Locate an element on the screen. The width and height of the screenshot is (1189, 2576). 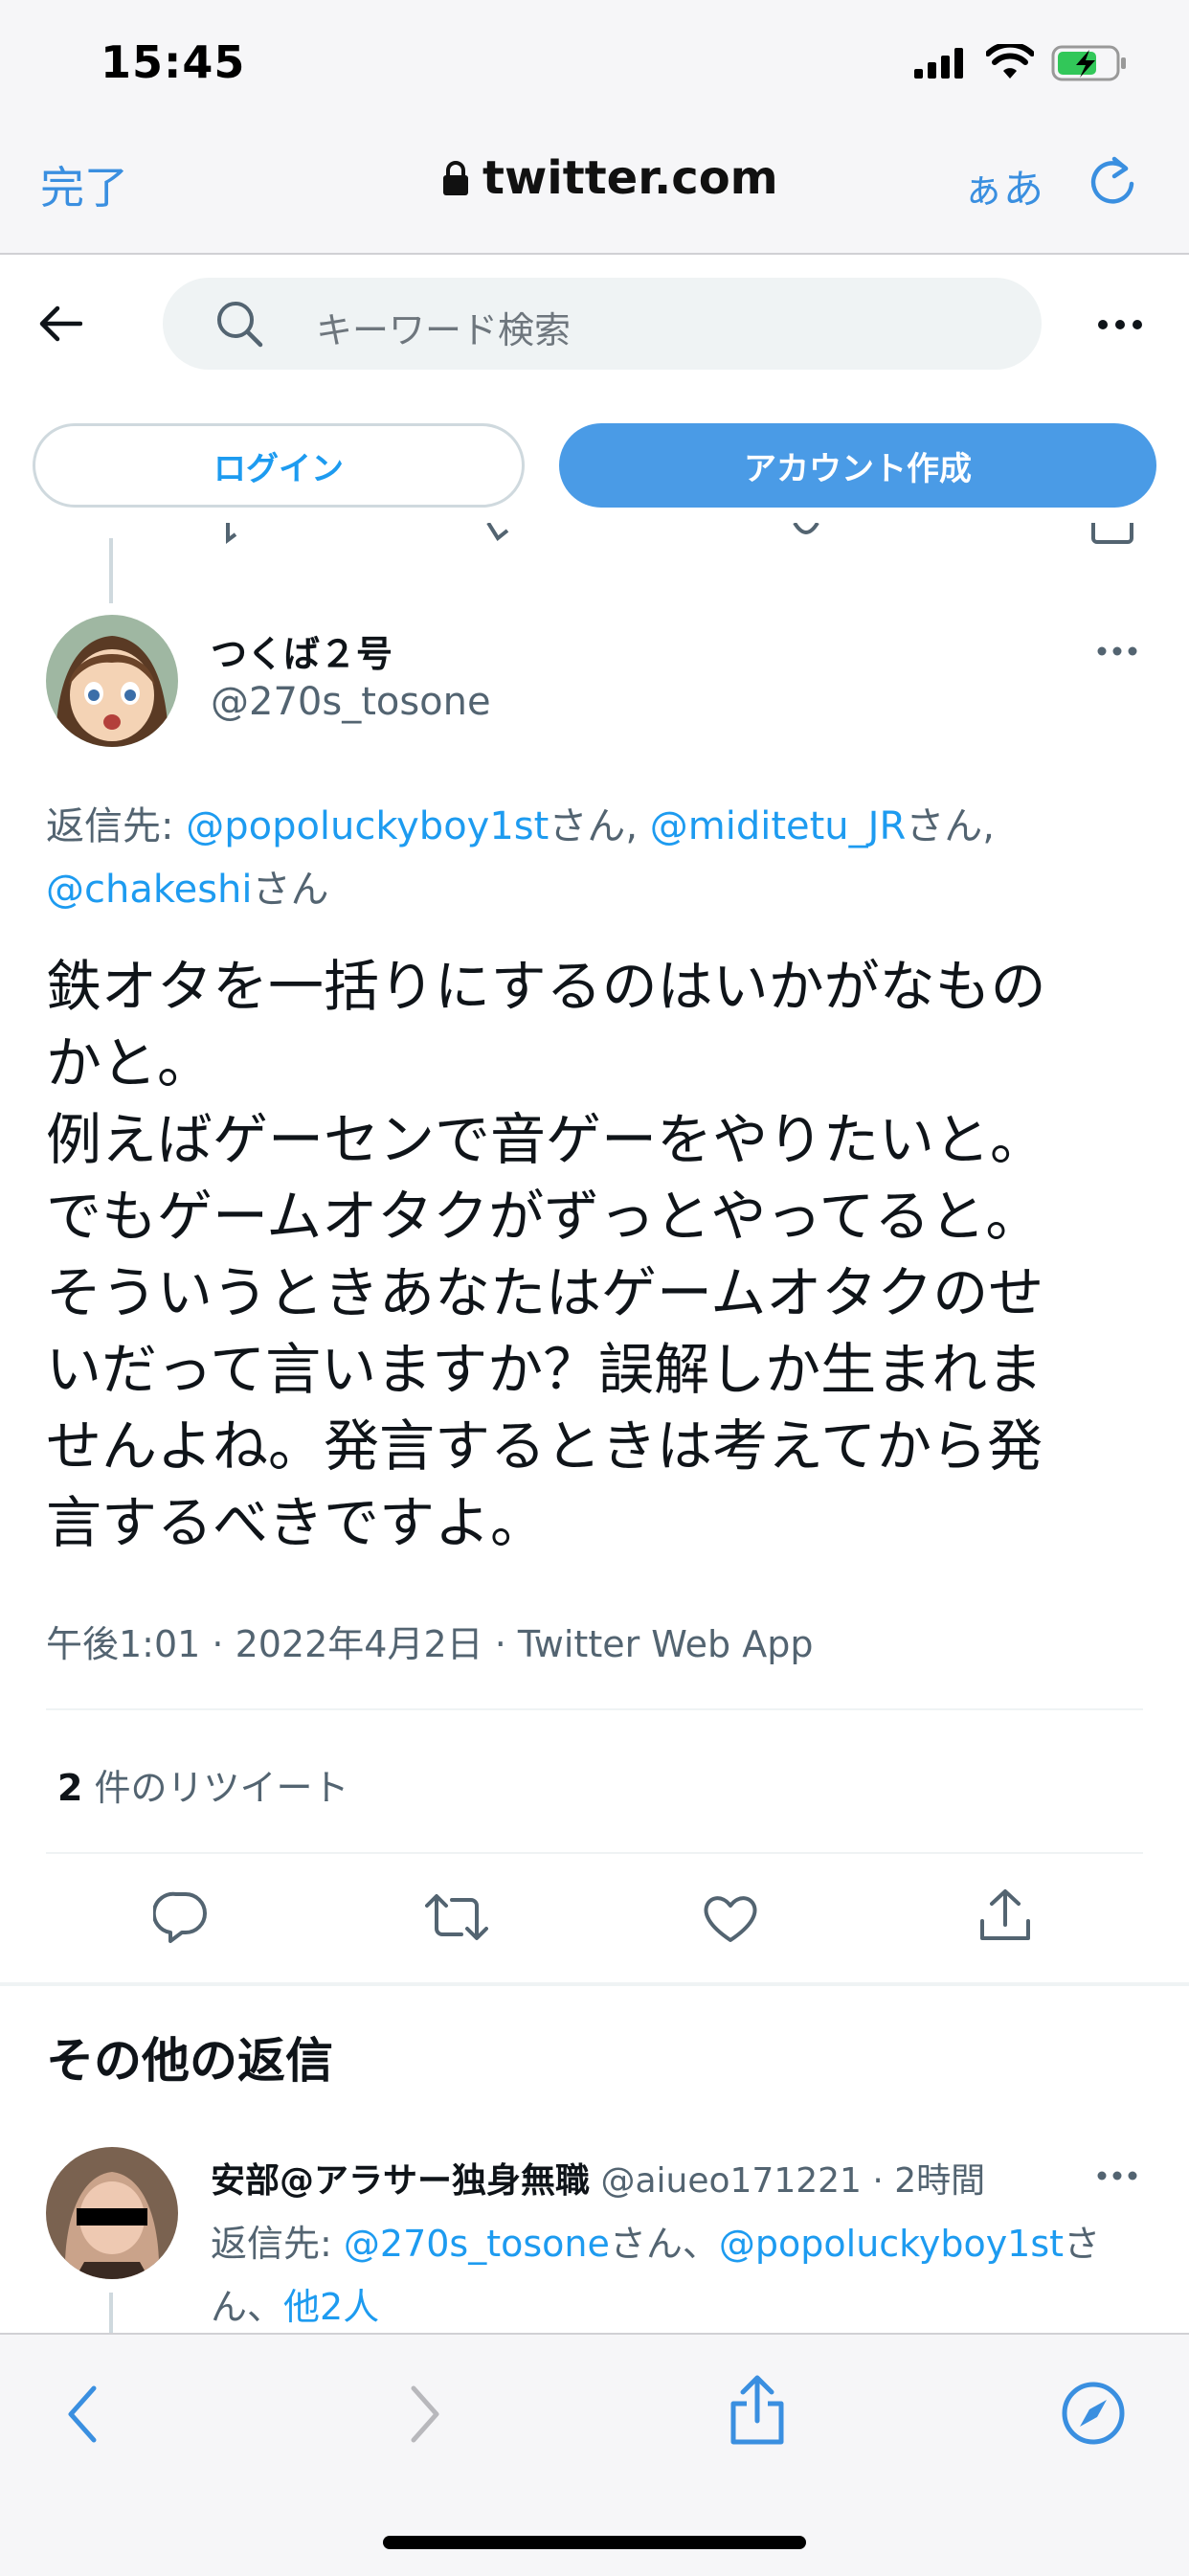
like-icon is located at coordinates (730, 1919).